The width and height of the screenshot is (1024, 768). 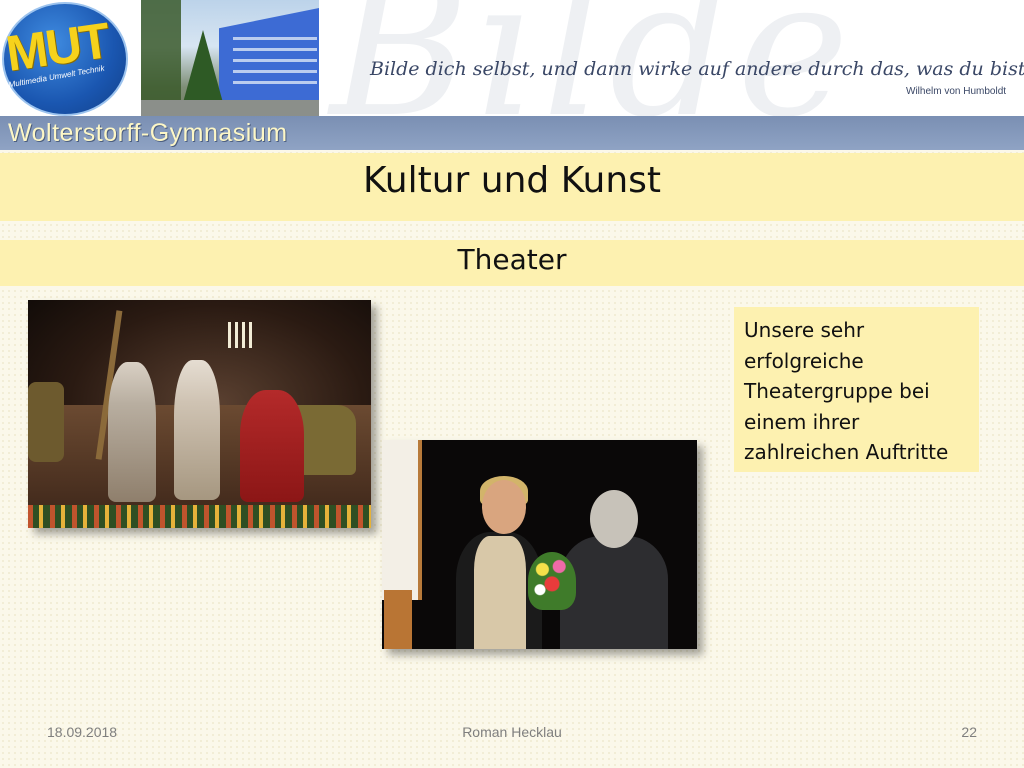 I want to click on footer-page-number: 22, so click(x=969, y=732).